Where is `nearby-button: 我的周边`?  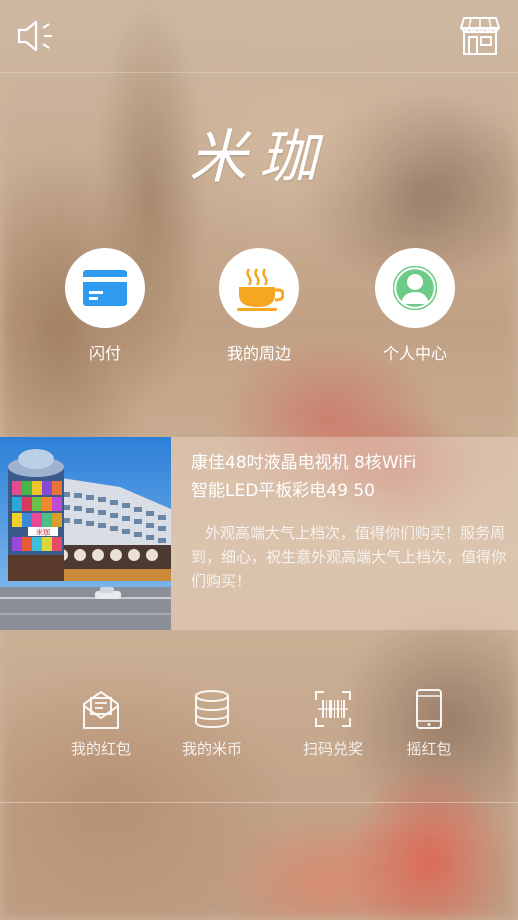 nearby-button: 我的周边 is located at coordinates (259, 306).